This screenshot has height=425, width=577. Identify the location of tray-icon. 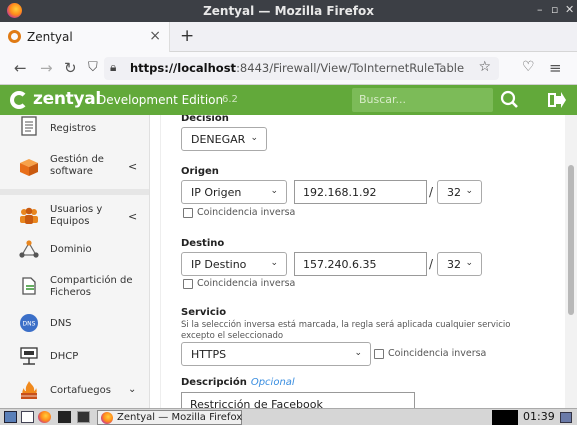
(566, 417).